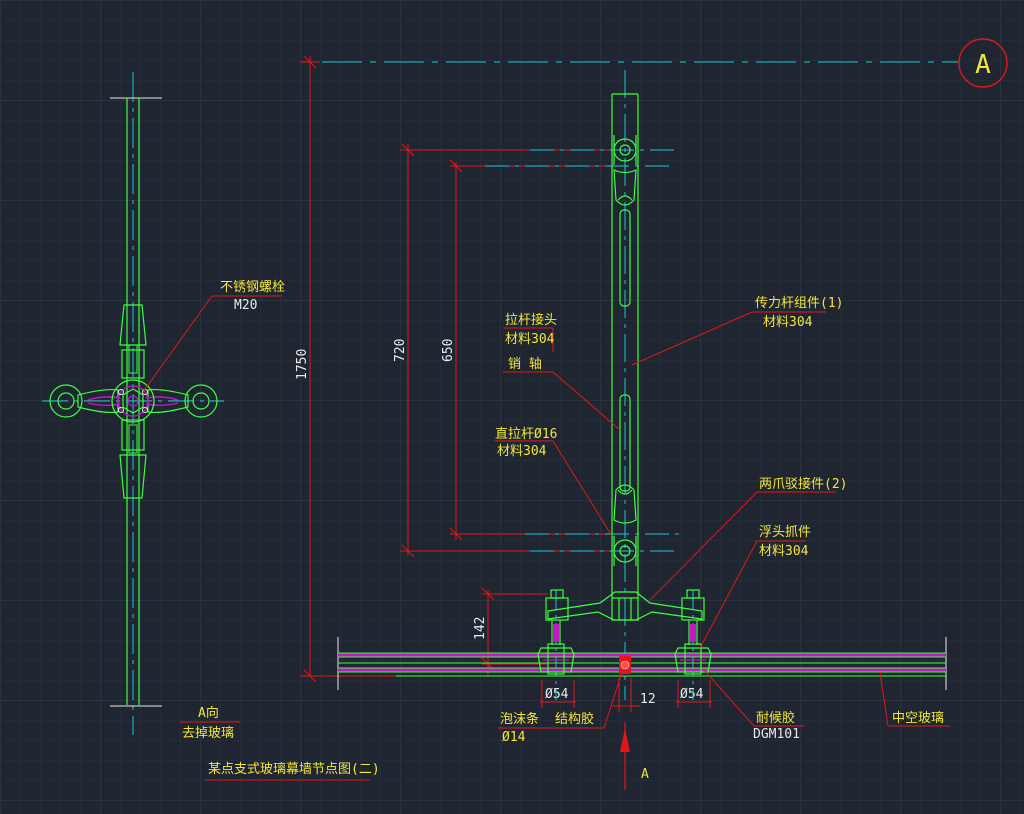 This screenshot has height=814, width=1024. I want to click on grid-bubble-label: A, so click(983, 65).